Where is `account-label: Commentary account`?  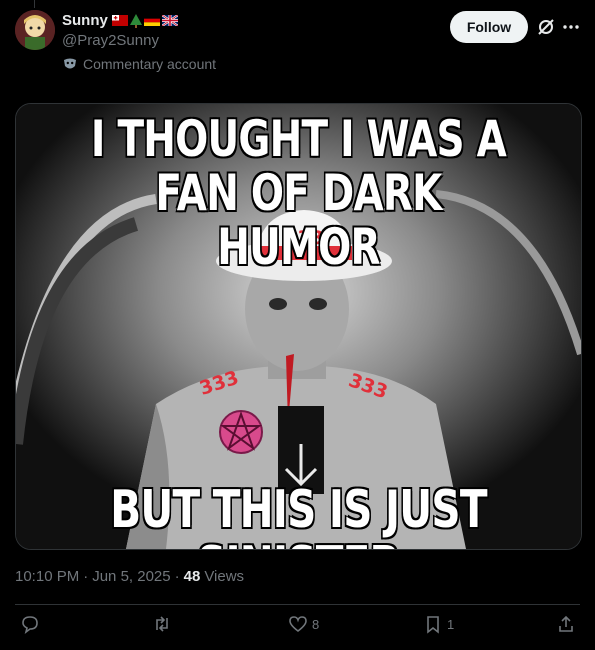
account-label: Commentary account is located at coordinates (139, 64).